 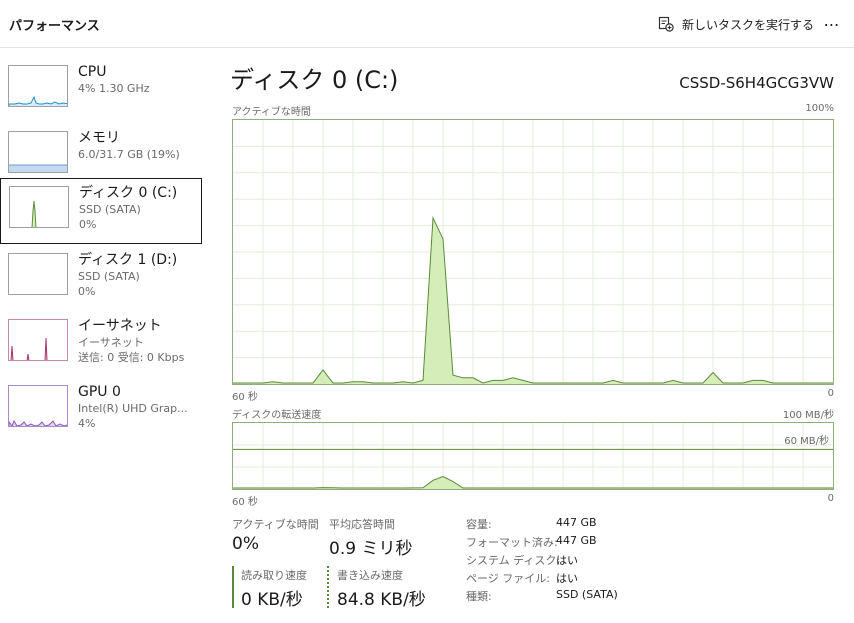 What do you see at coordinates (39, 207) in the screenshot?
I see `disk-0-thumbnail-graph` at bounding box center [39, 207].